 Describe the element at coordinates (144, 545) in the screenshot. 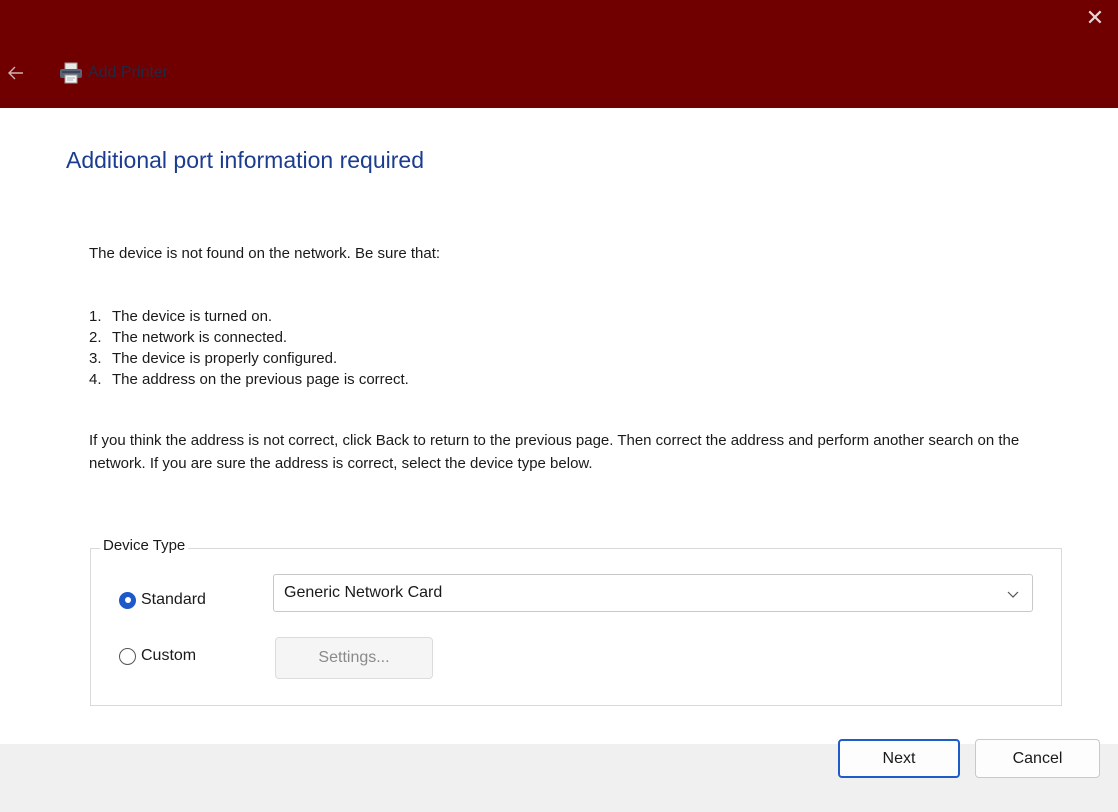

I see `device-type-legend: Device Type` at that location.